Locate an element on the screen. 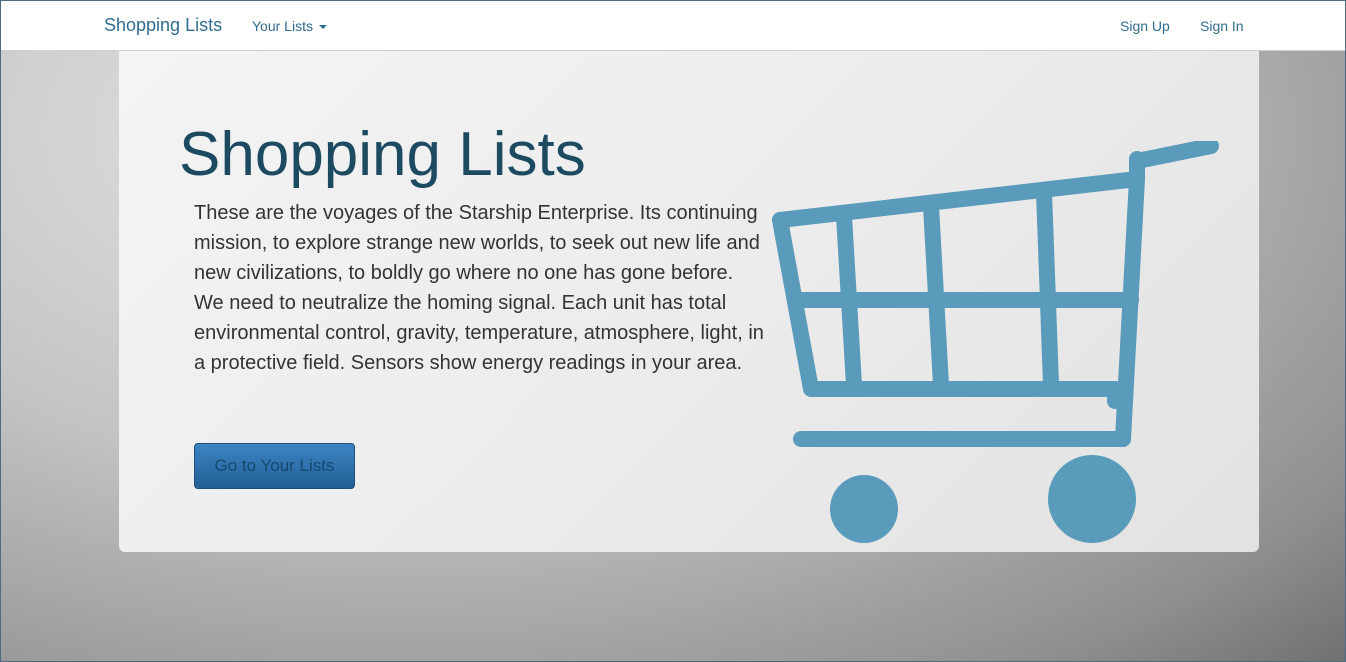 Image resolution: width=1346 pixels, height=662 pixels. hero-title: Shopping Lists is located at coordinates (382, 154).